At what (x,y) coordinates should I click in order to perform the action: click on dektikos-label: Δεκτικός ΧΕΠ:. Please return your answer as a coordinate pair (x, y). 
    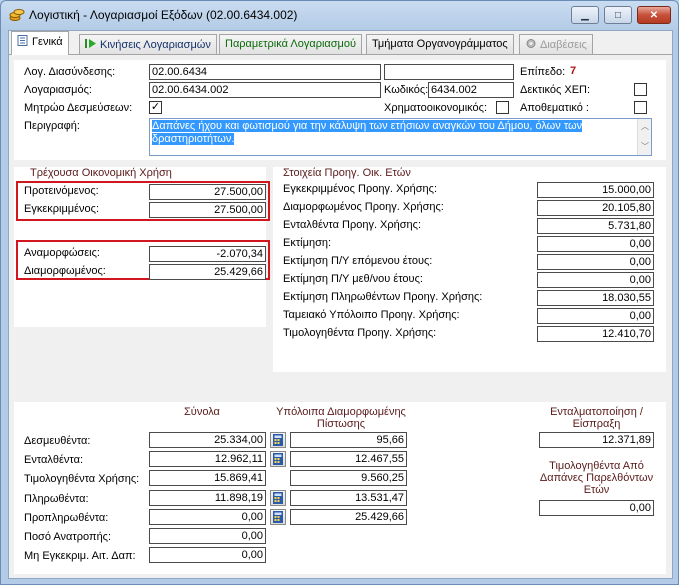
    Looking at the image, I should click on (555, 90).